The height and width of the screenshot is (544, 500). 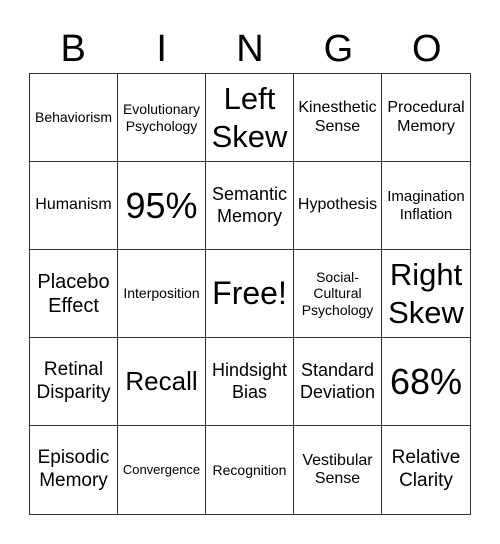 What do you see at coordinates (250, 118) in the screenshot?
I see `bingo-cell: Left Skew` at bounding box center [250, 118].